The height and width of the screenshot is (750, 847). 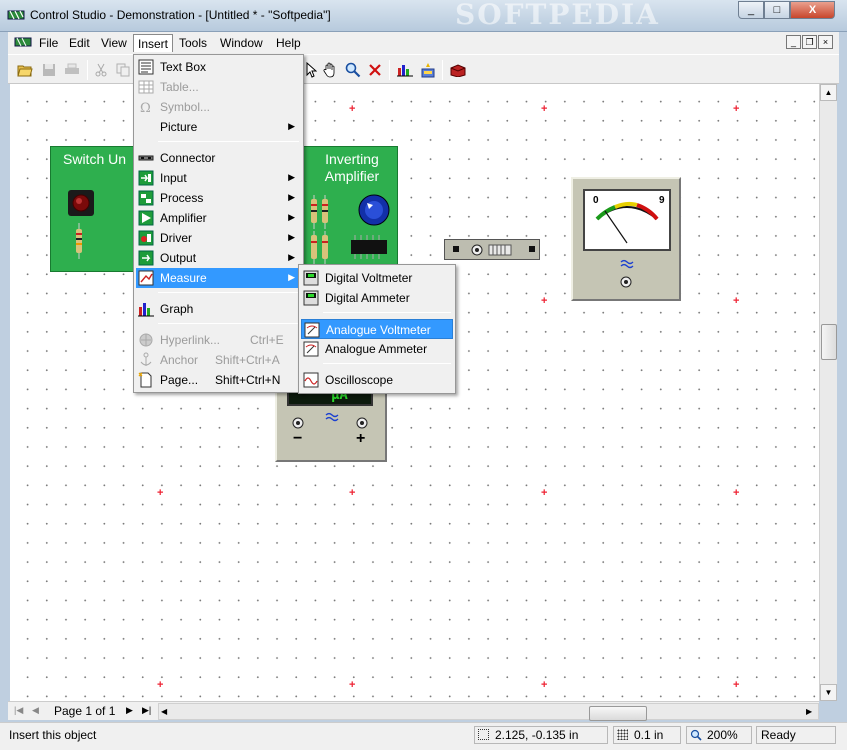 I want to click on menu-item-connector: Connector, so click(x=218, y=158).